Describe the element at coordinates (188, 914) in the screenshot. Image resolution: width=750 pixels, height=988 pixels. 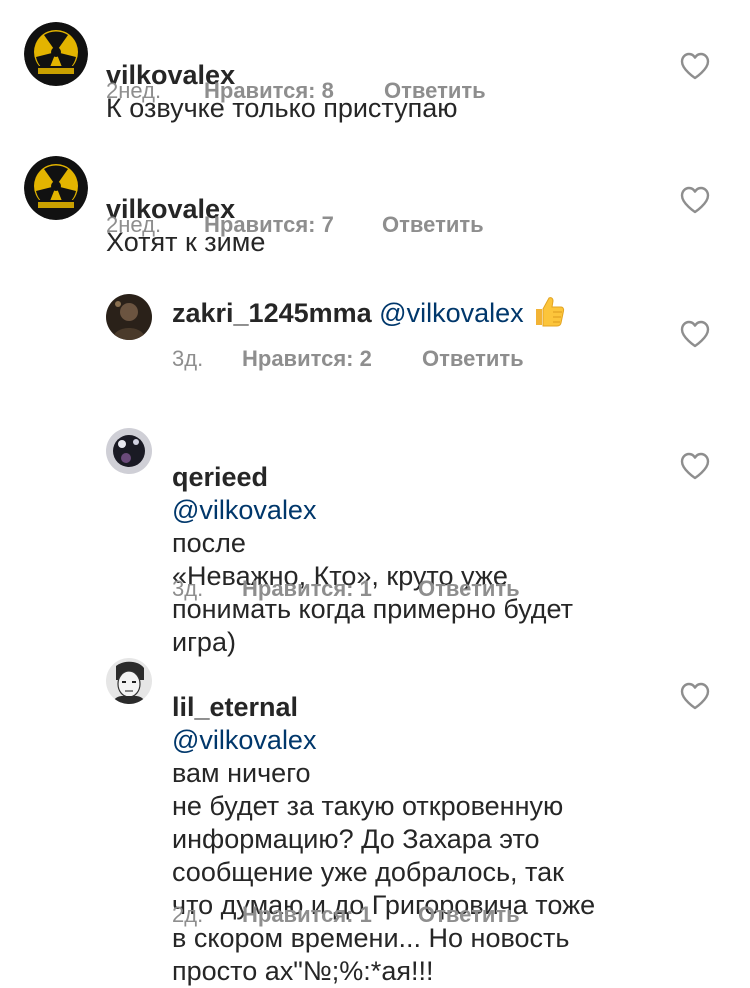
I see `comment-time: 2д.` at that location.